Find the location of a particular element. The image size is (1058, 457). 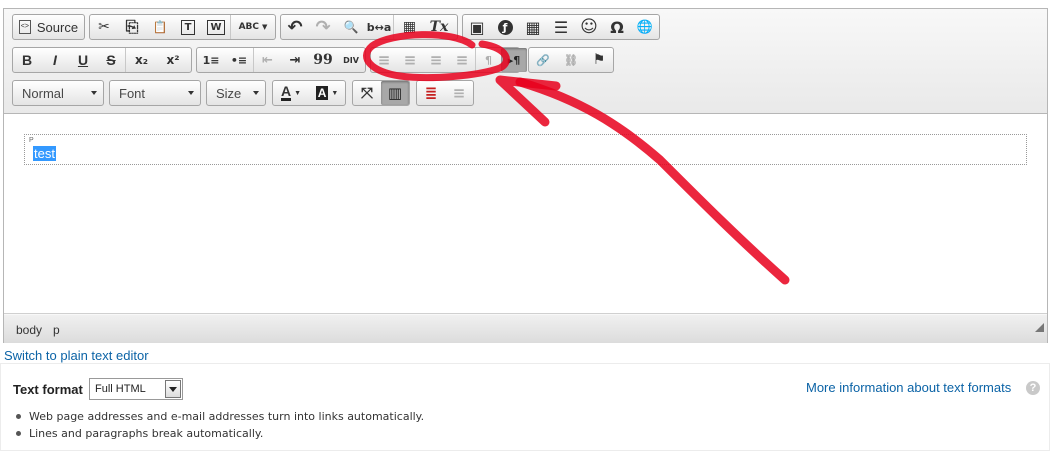

find-button: 🔍 is located at coordinates (351, 27).